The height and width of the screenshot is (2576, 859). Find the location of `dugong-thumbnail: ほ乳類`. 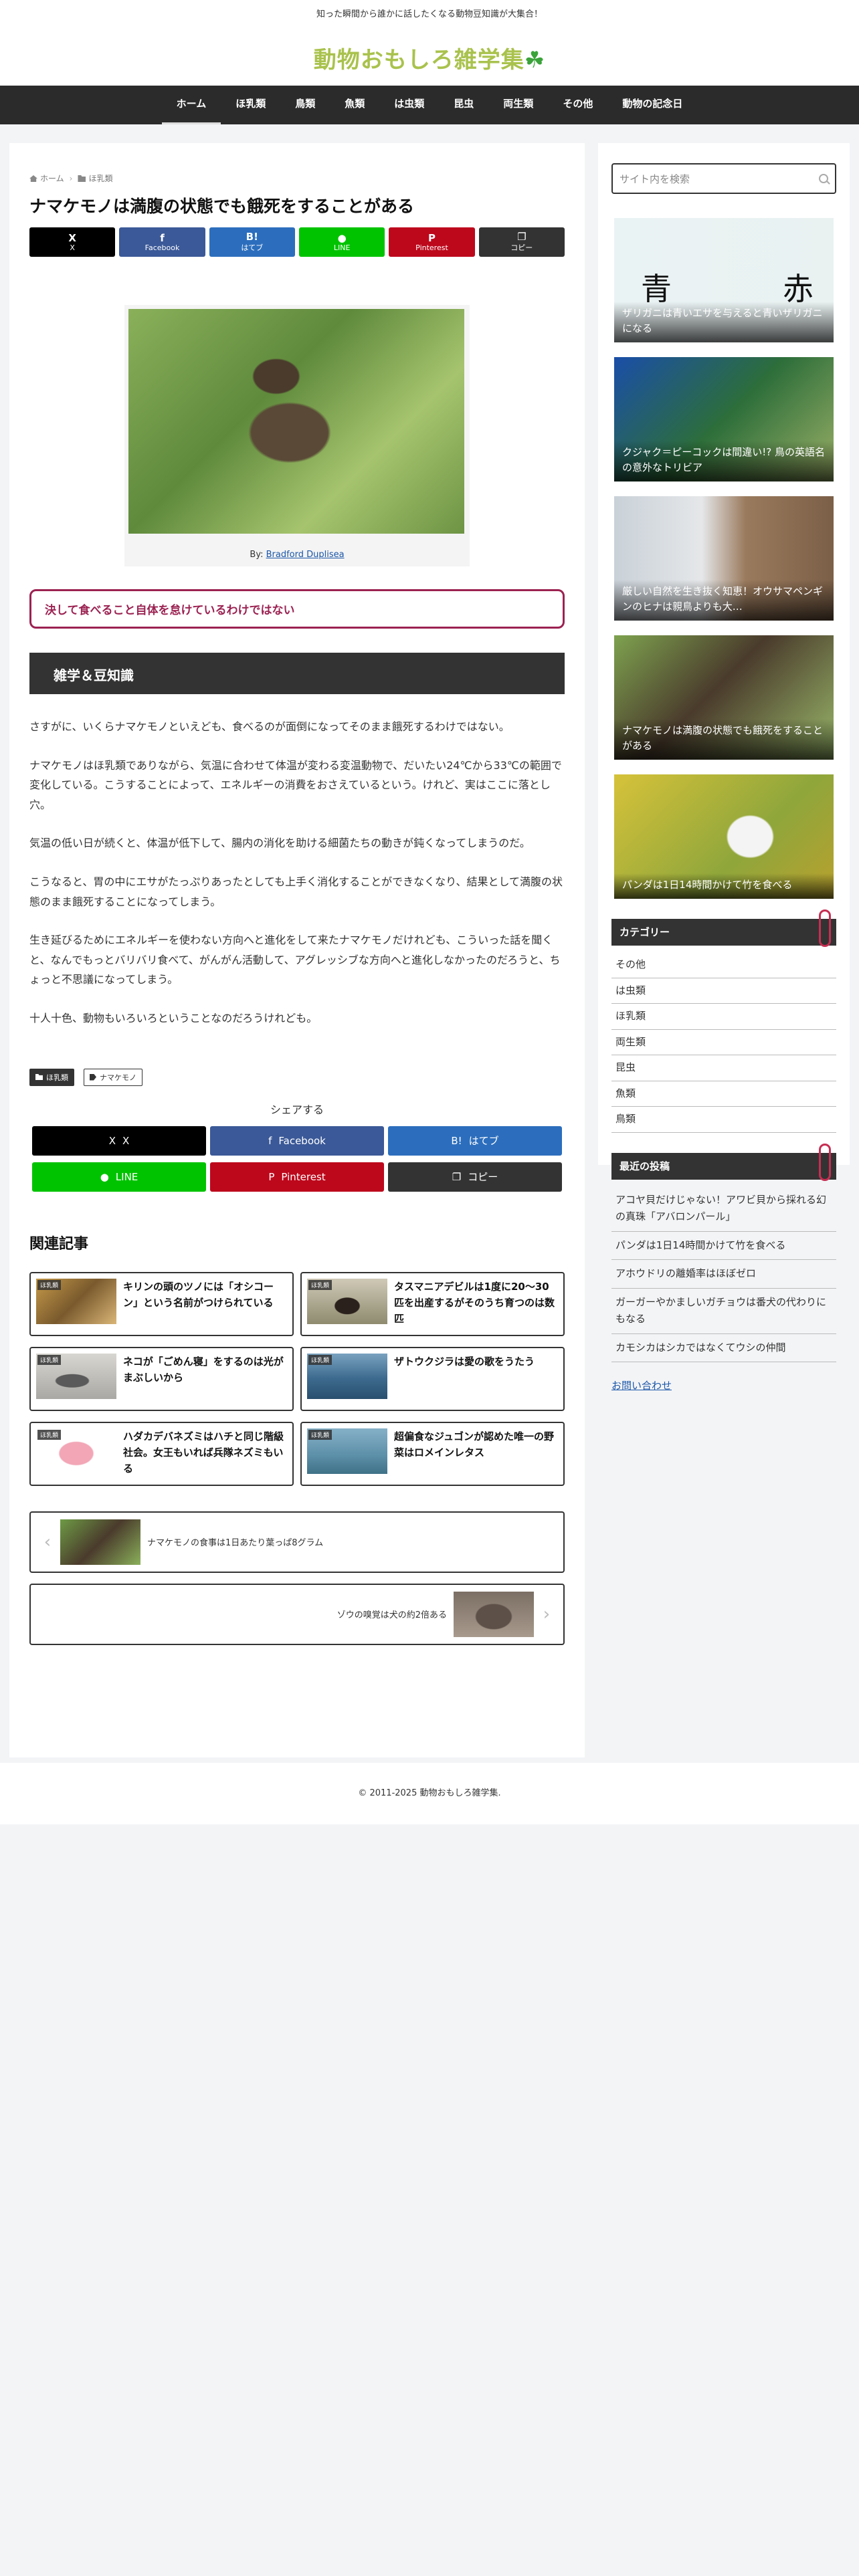

dugong-thumbnail: ほ乳類 is located at coordinates (347, 1451).